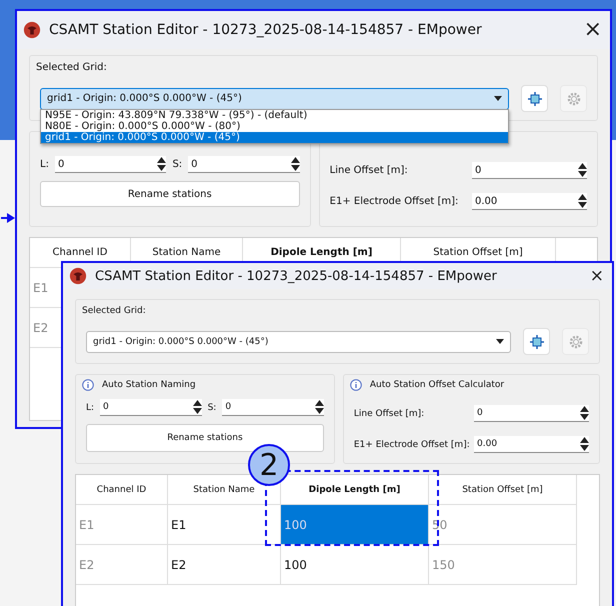  I want to click on dropdown-option: grid1 - Origin: 0.000°S 0.000°W - (45°), so click(274, 137).